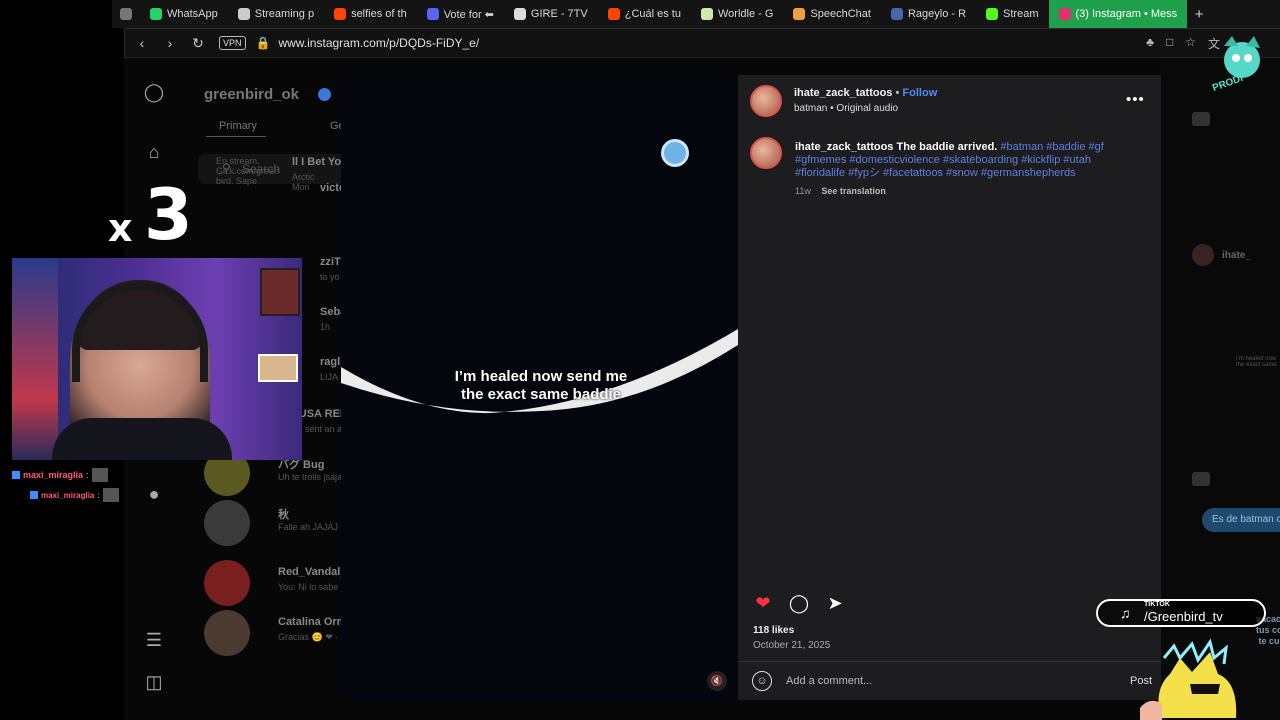 This screenshot has height=720, width=1280. I want to click on video-caption-line-1: I’m healed now send me, so click(541, 376).